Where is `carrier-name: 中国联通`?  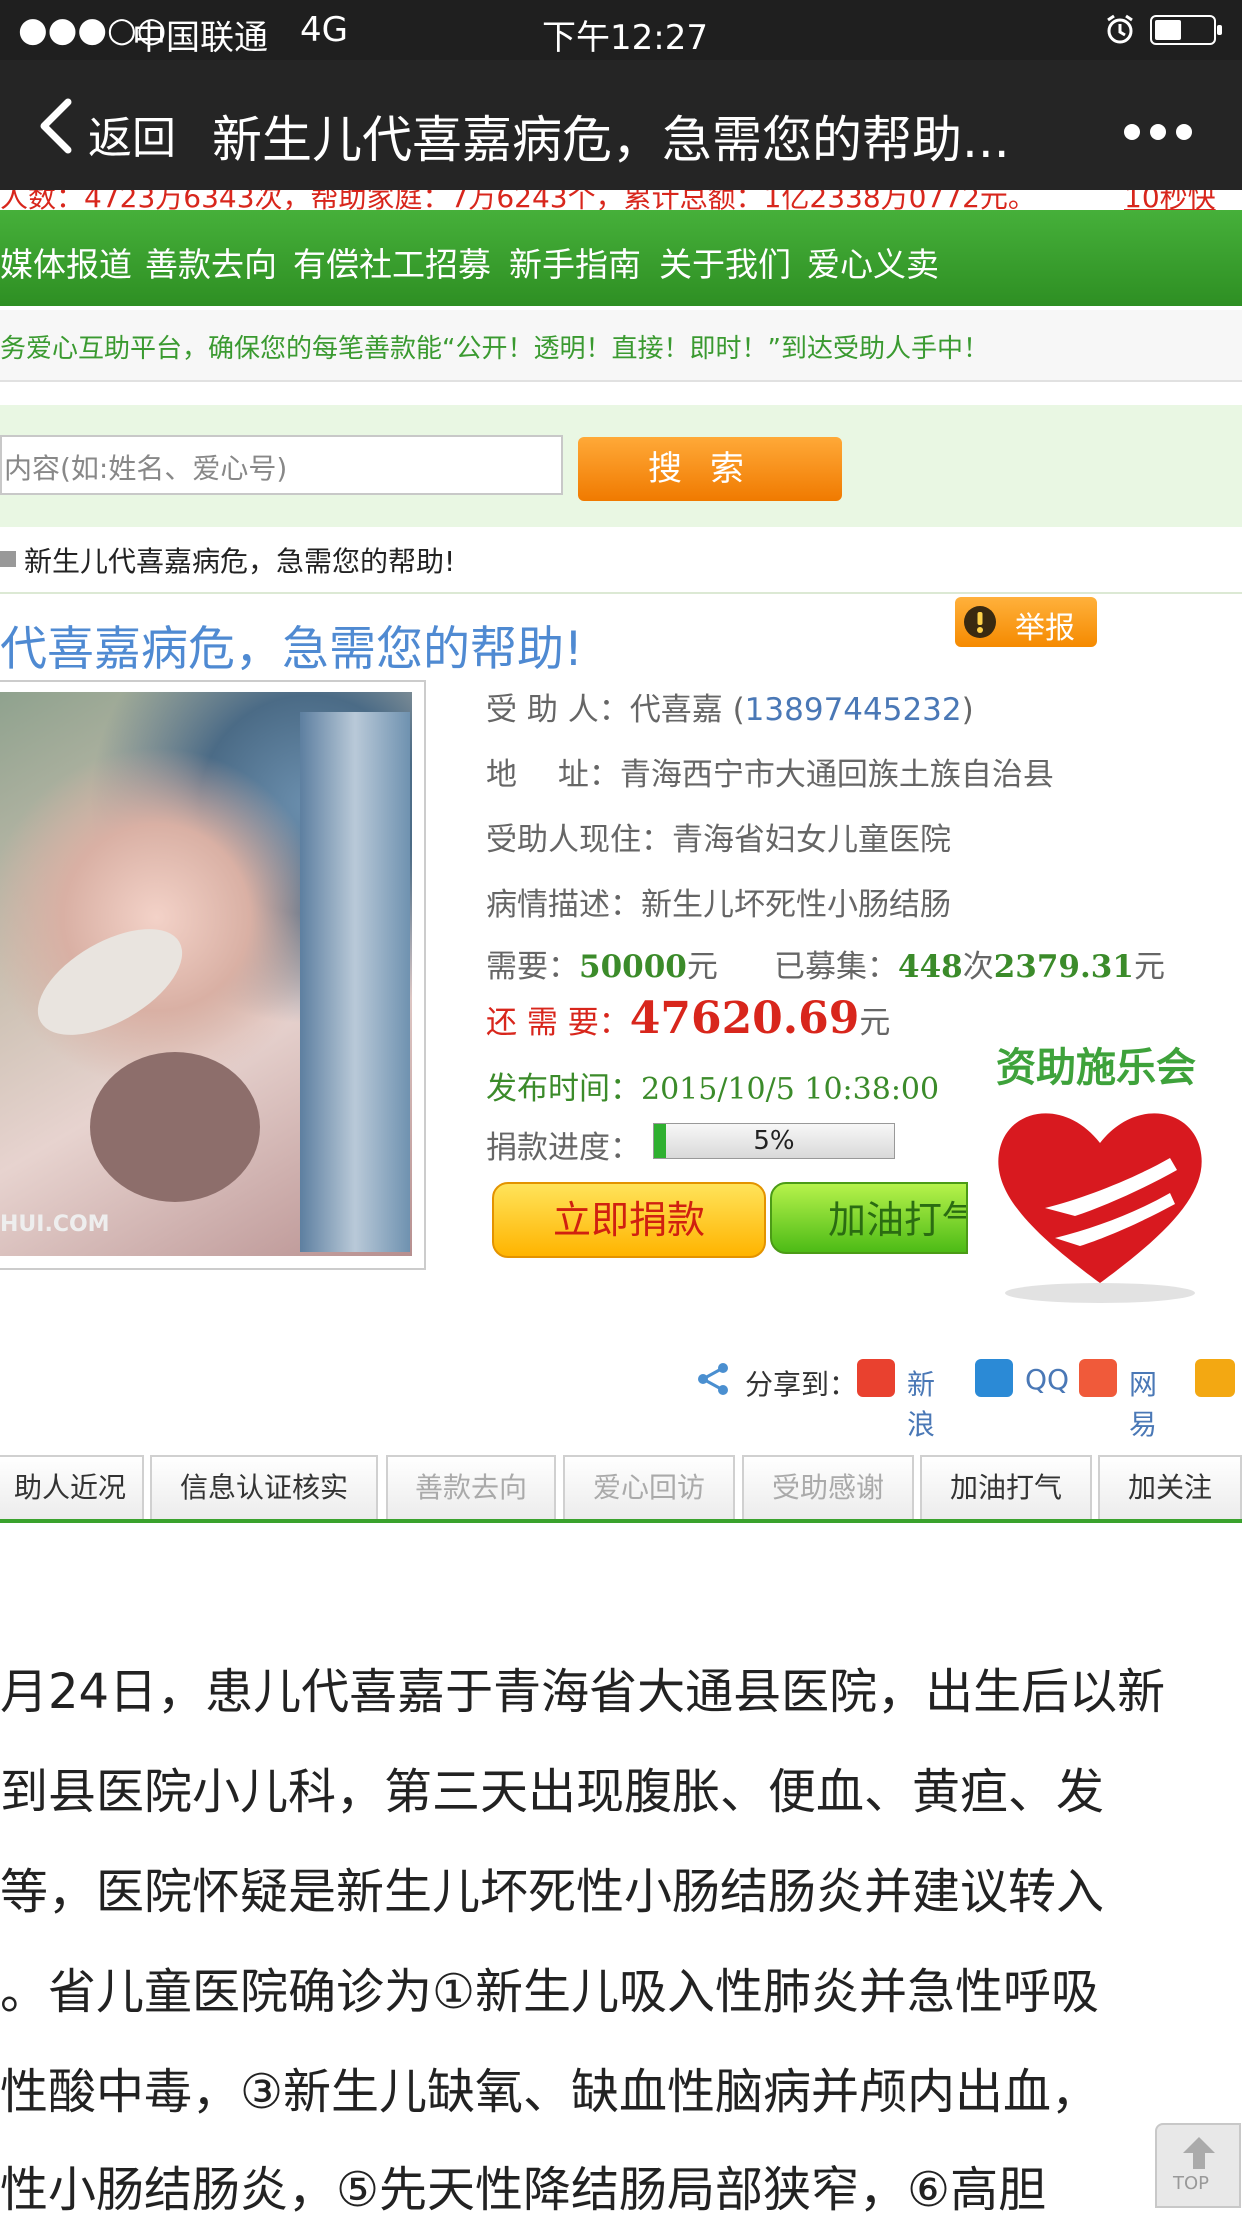 carrier-name: 中国联通 is located at coordinates (200, 38).